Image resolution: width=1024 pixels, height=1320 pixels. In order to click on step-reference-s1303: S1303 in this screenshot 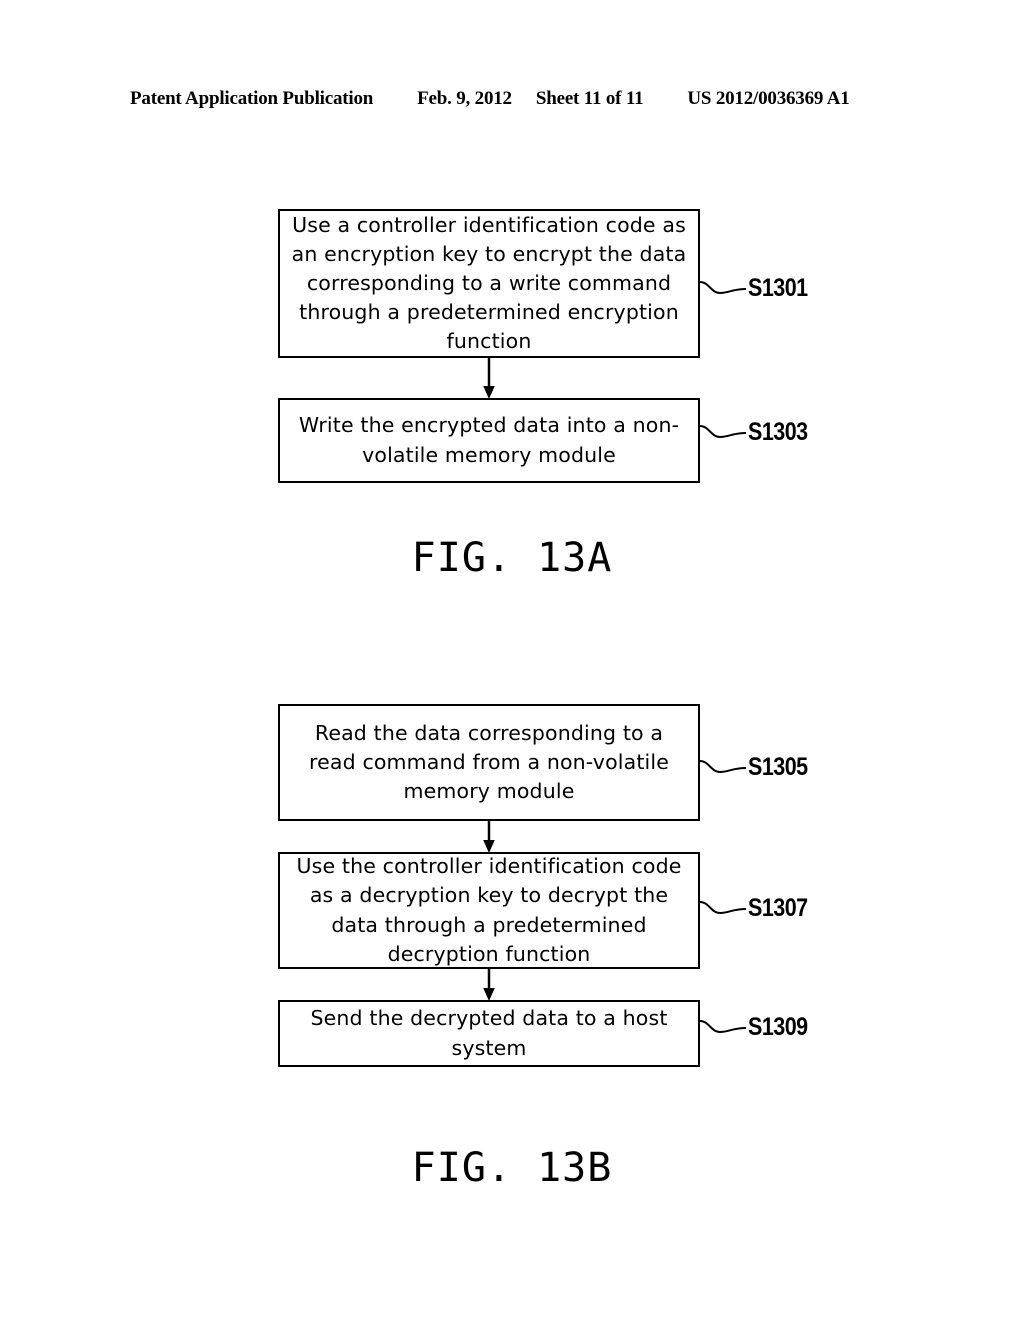, I will do `click(758, 432)`.